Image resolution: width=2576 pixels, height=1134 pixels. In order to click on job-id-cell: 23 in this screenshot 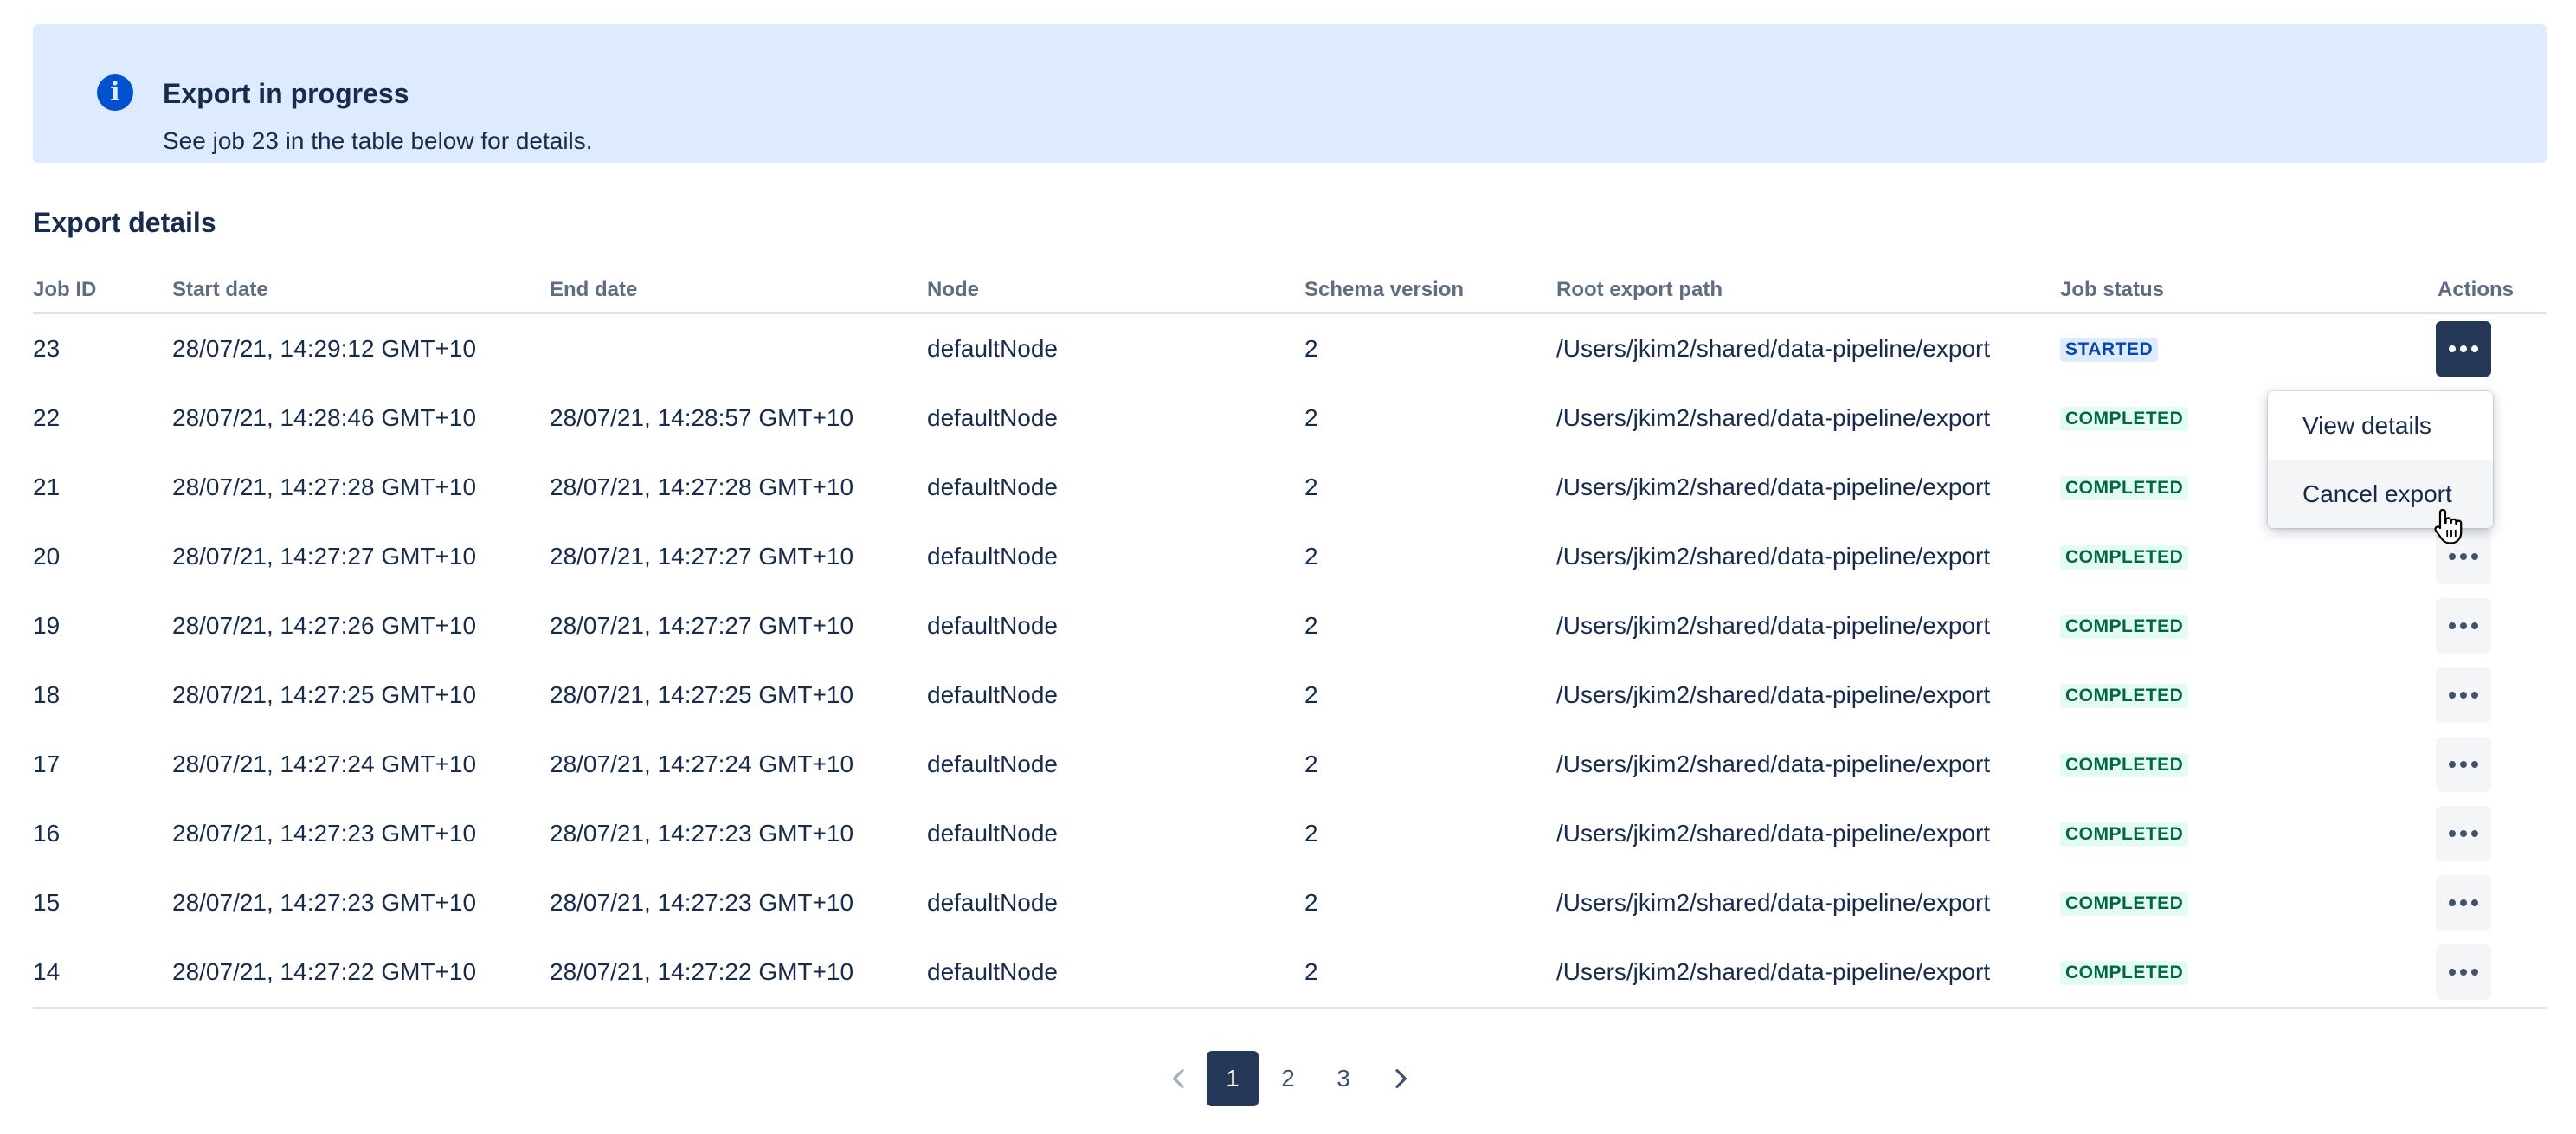, I will do `click(47, 348)`.